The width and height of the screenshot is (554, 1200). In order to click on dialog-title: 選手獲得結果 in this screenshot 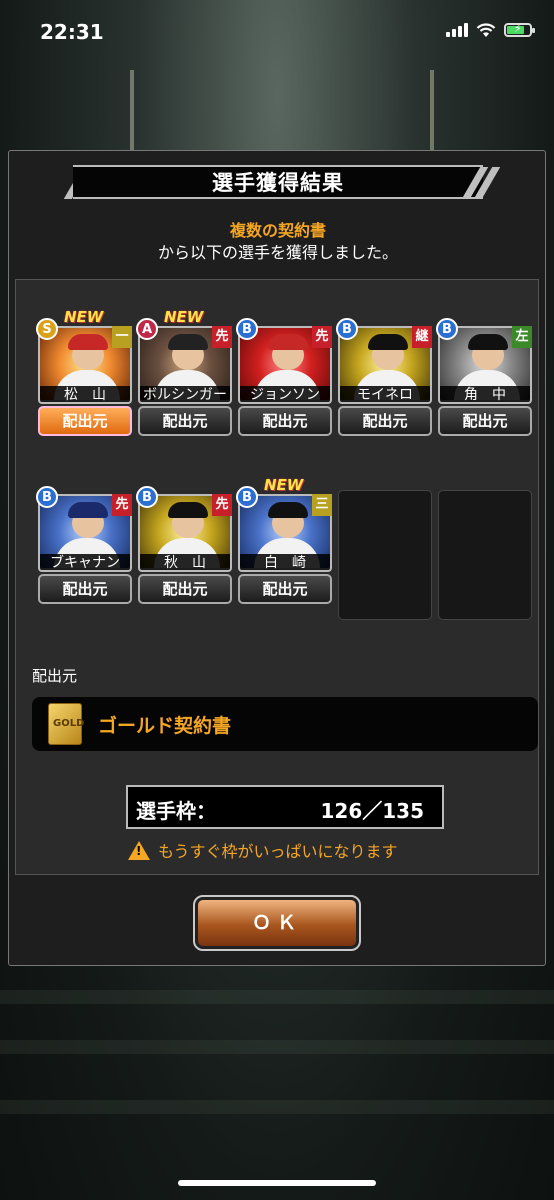, I will do `click(278, 183)`.